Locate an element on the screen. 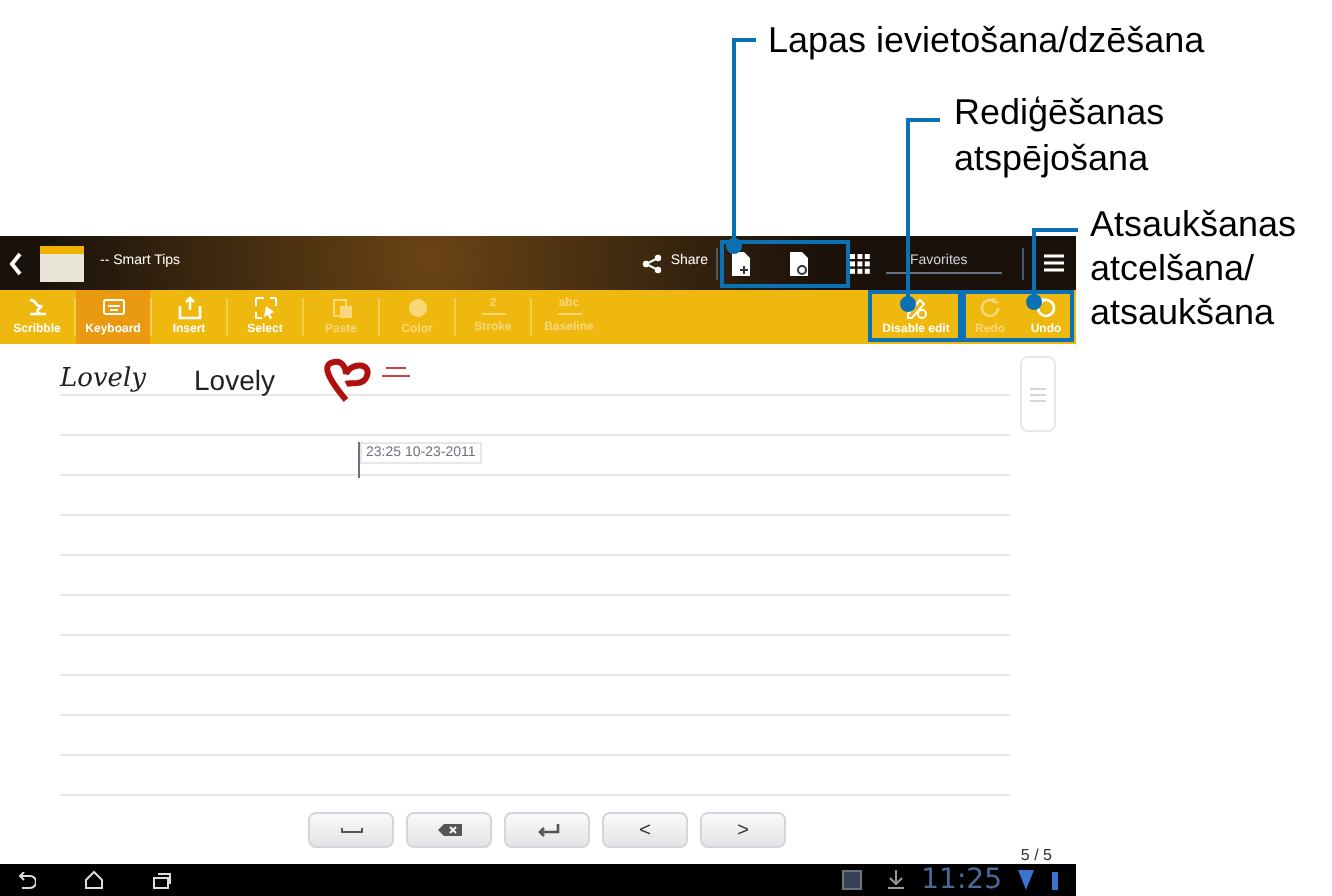 Image resolution: width=1332 pixels, height=896 pixels. page-counter: 5 / 5 is located at coordinates (1036, 856).